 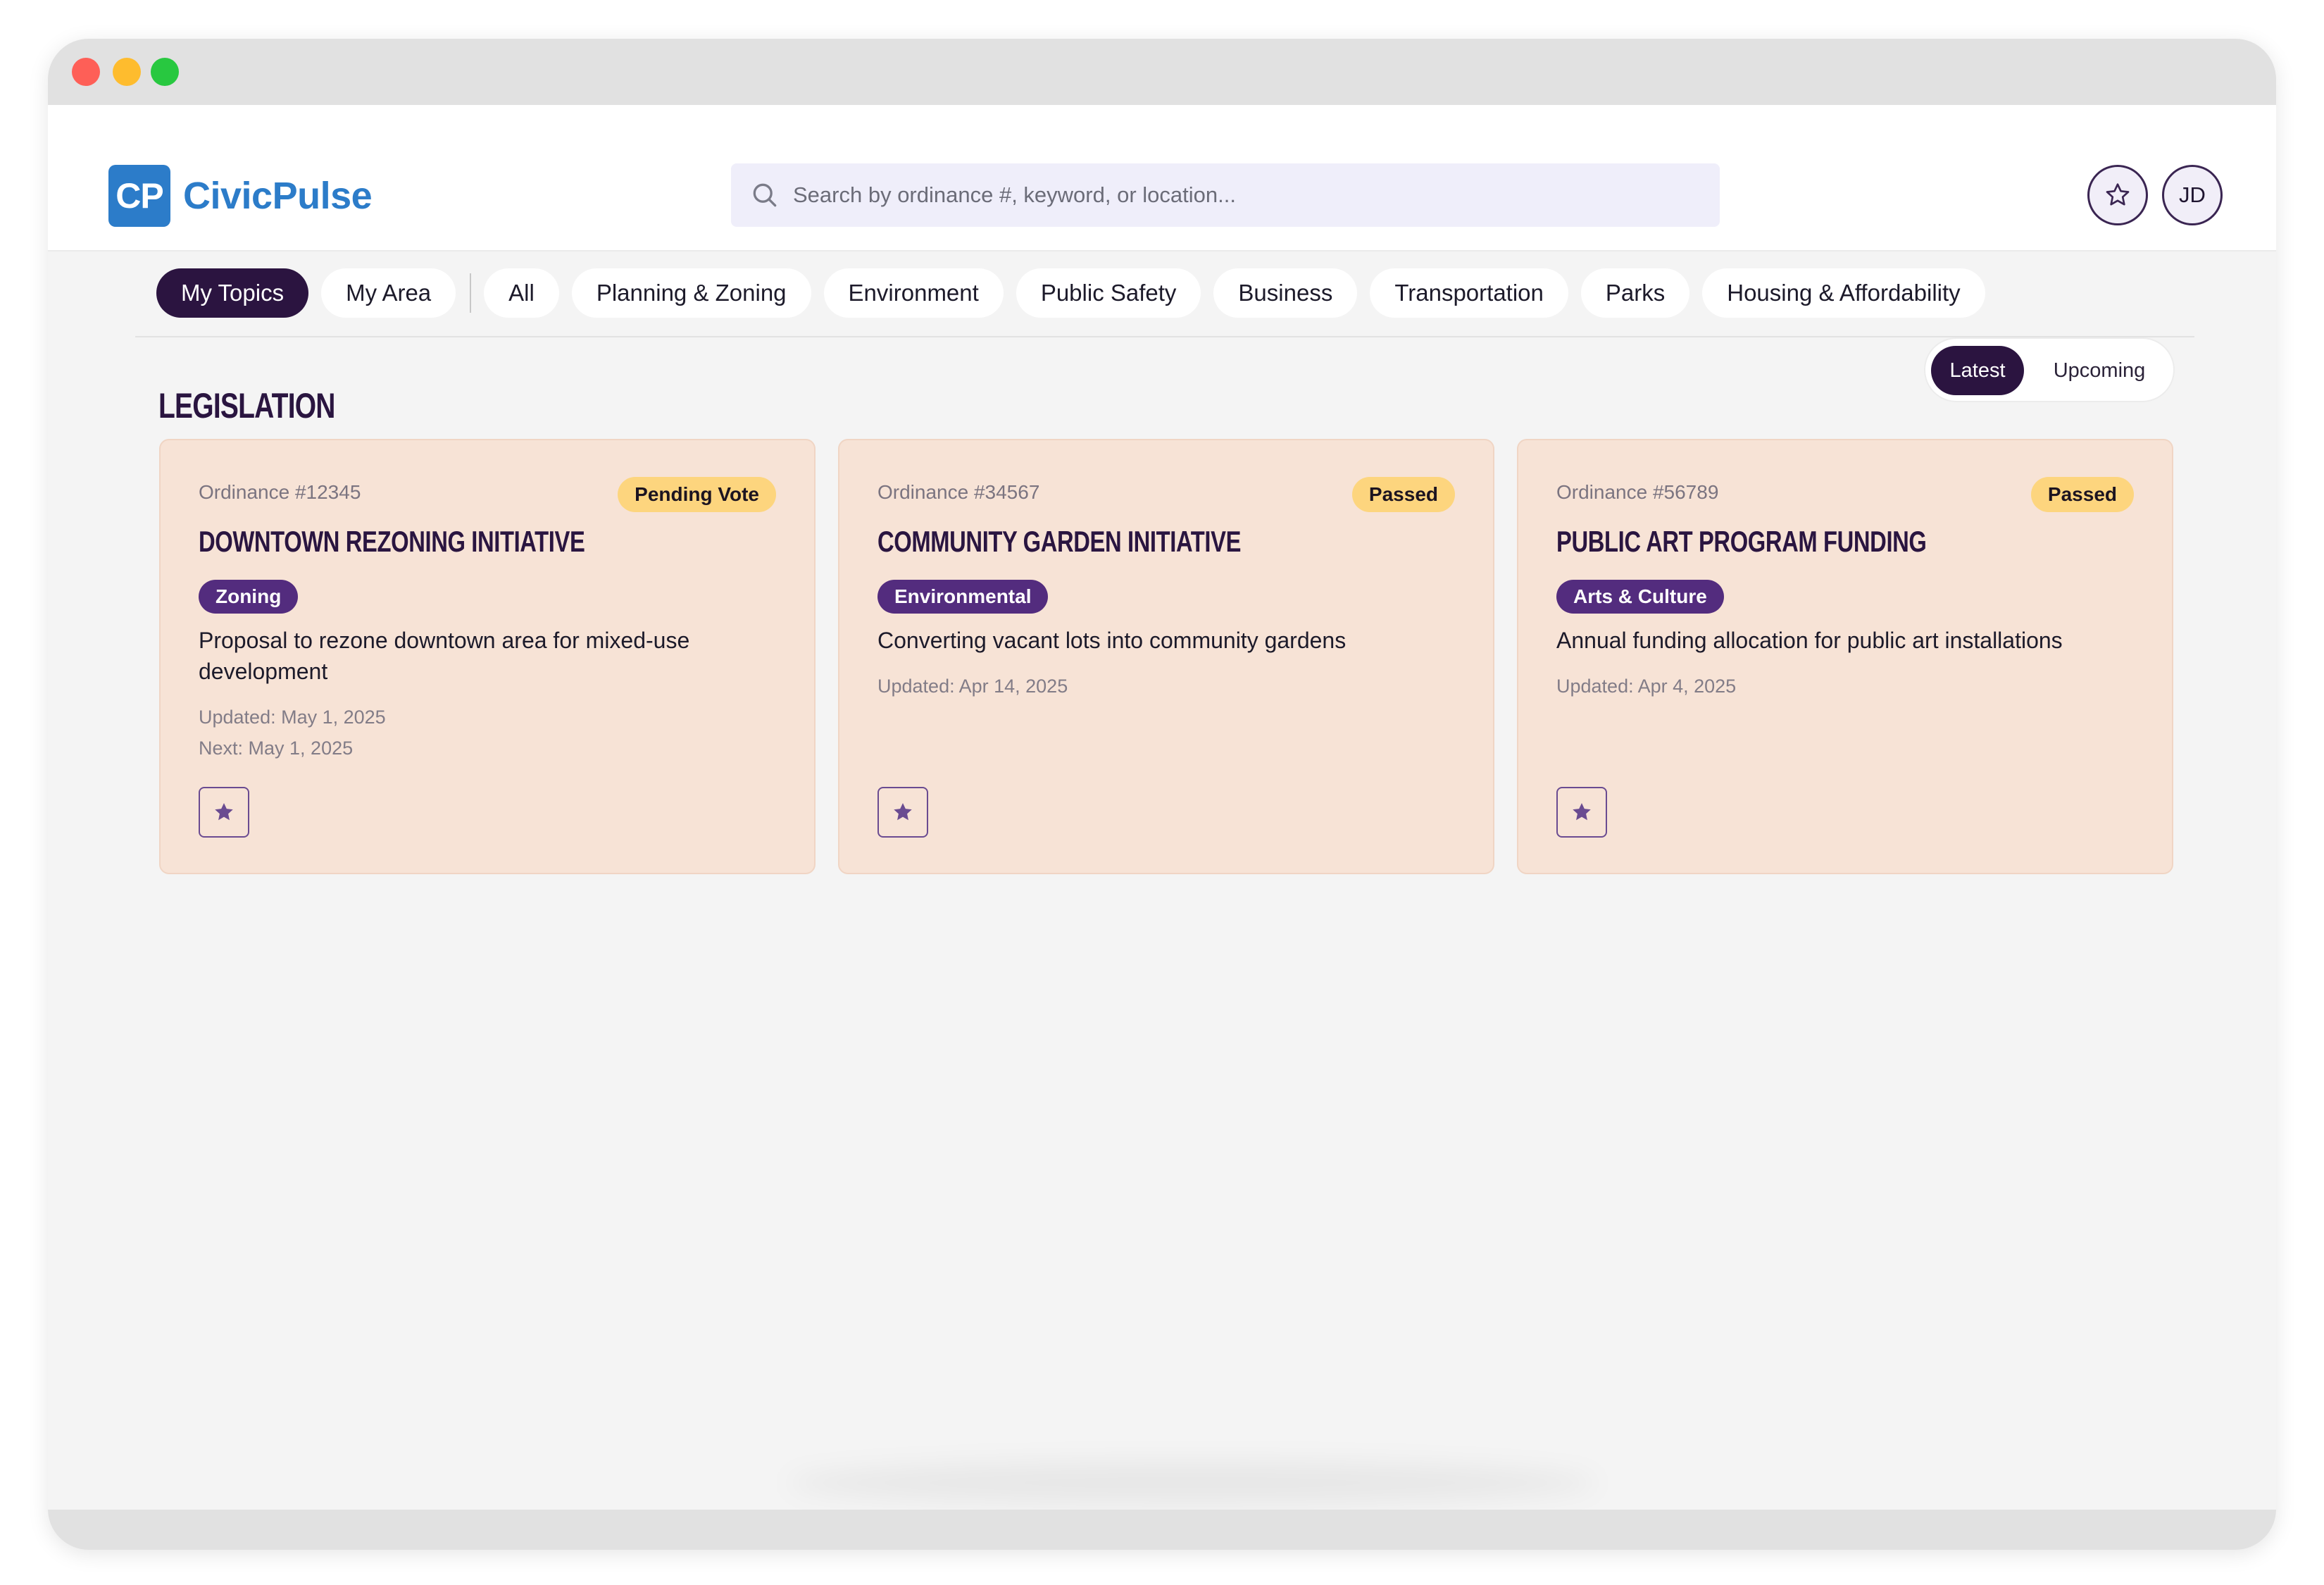 I want to click on app-header: CP CivicPulse JD, so click(x=1162, y=178).